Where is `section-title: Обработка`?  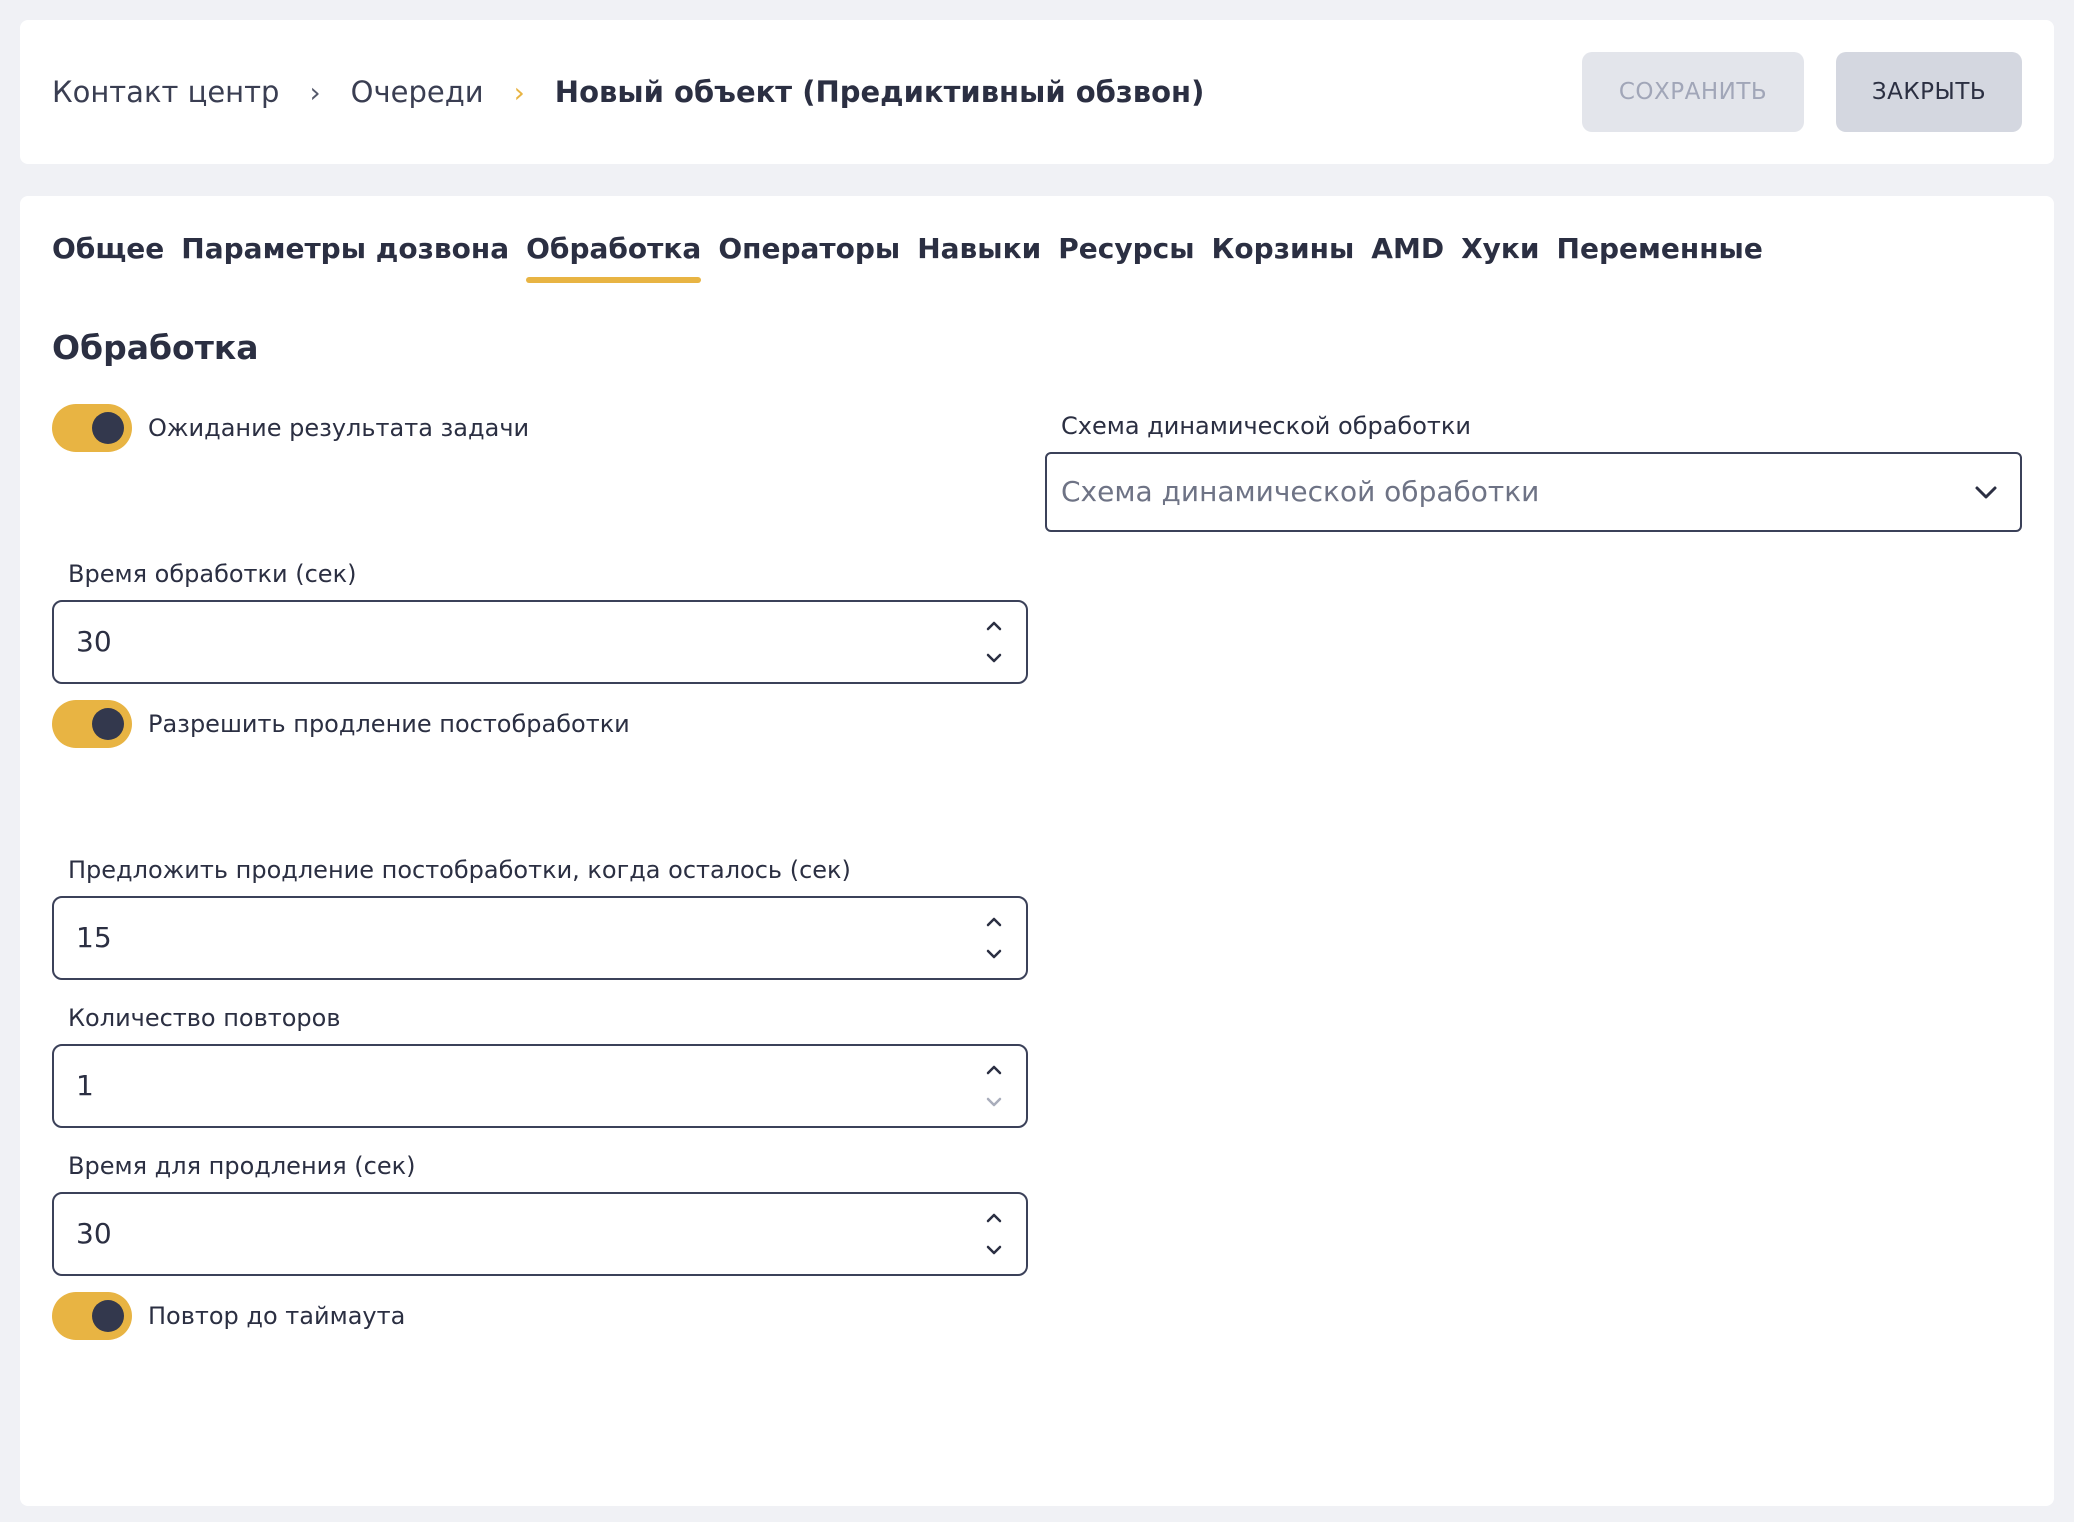
section-title: Обработка is located at coordinates (155, 347).